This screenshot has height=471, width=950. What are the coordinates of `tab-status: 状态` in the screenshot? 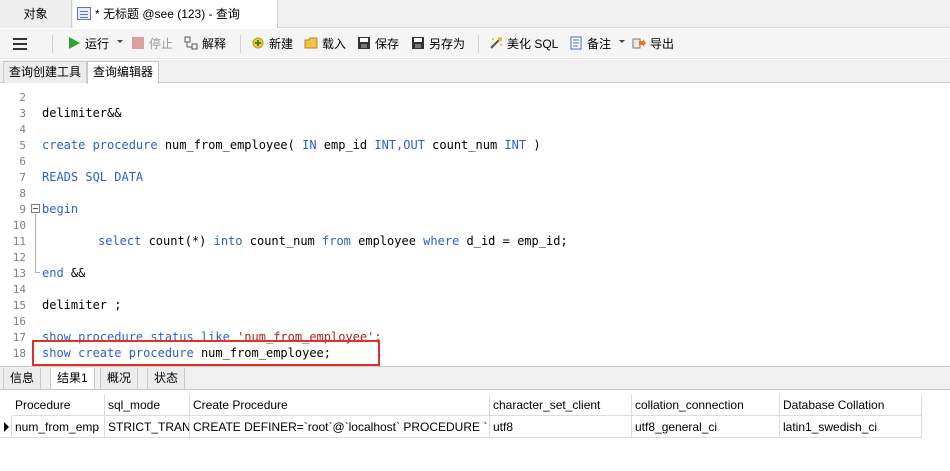 It's located at (166, 379).